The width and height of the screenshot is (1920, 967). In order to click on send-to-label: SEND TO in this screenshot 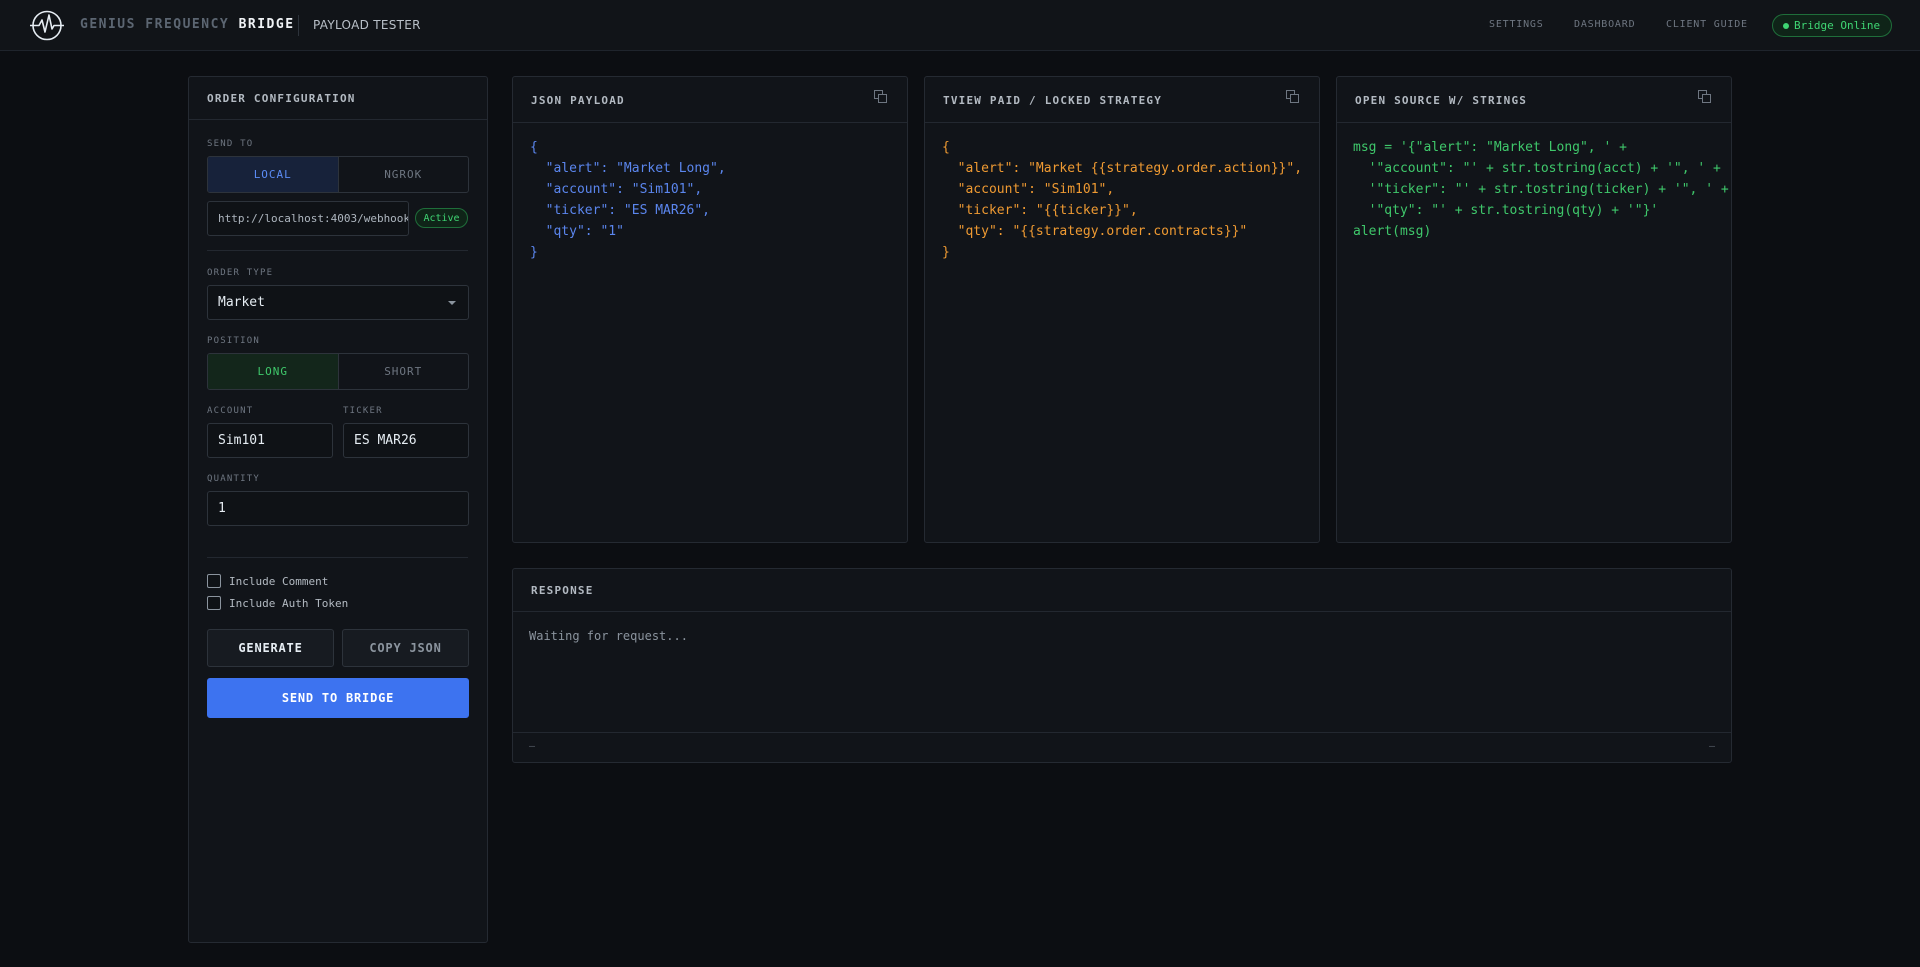, I will do `click(230, 144)`.